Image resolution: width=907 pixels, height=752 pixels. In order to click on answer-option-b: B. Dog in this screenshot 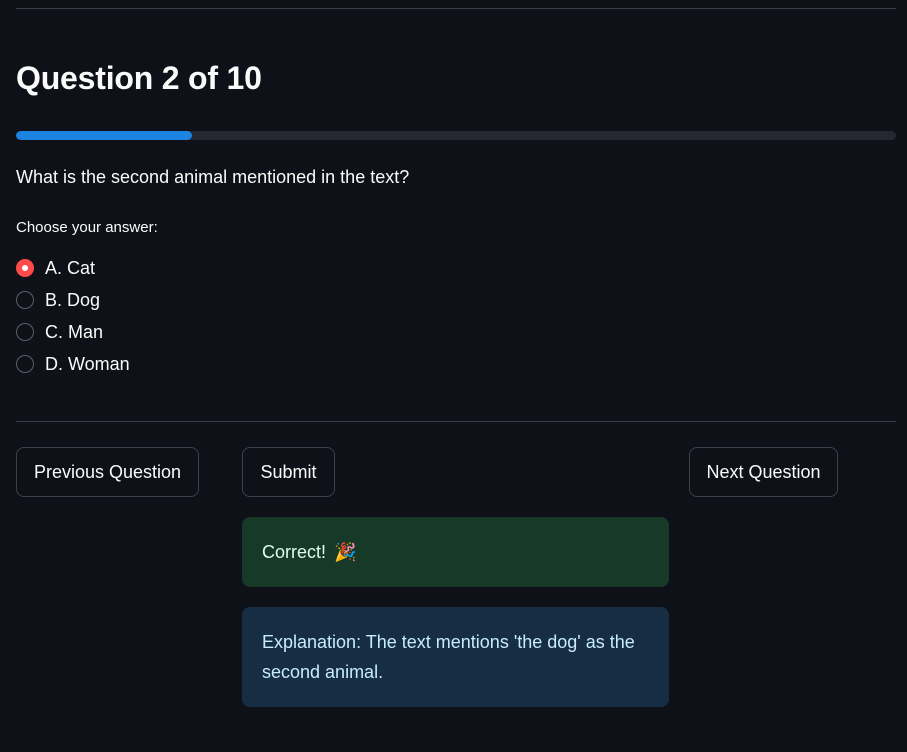, I will do `click(73, 300)`.